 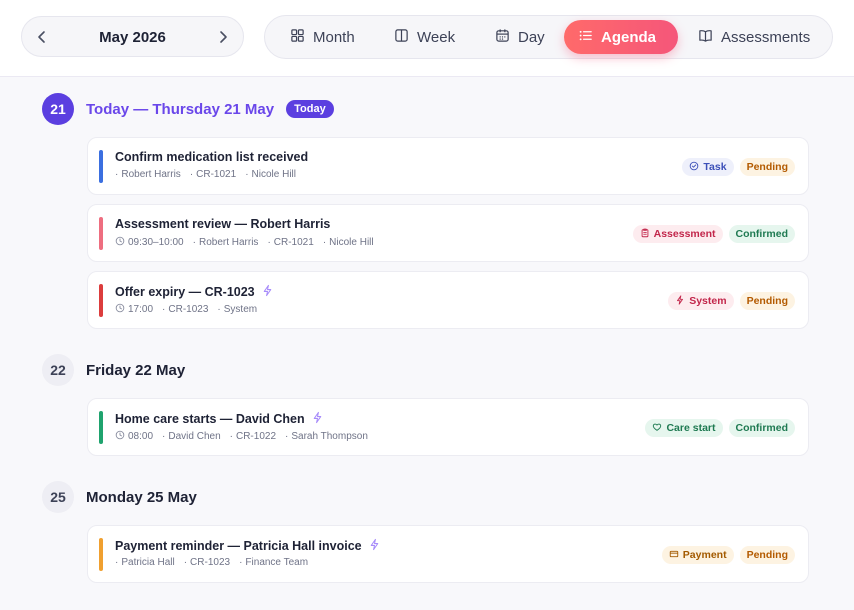 What do you see at coordinates (248, 546) in the screenshot?
I see `event-title: Payment reminder — Patricia Hall invoice` at bounding box center [248, 546].